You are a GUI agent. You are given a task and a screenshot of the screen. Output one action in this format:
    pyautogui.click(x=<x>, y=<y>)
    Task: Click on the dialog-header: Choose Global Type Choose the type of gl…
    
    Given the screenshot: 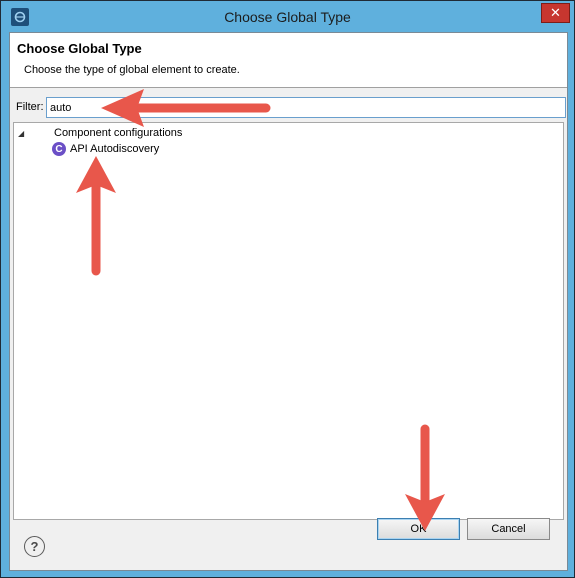 What is the action you would take?
    pyautogui.click(x=288, y=60)
    